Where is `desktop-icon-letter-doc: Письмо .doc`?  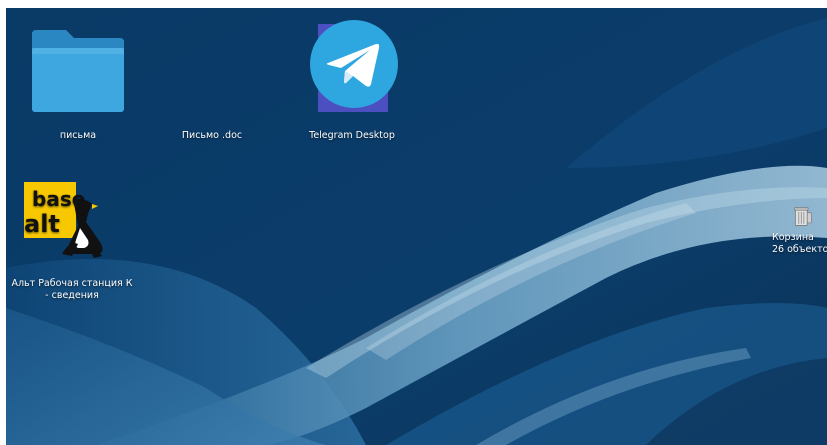 desktop-icon-letter-doc: Письмо .doc is located at coordinates (267, 80).